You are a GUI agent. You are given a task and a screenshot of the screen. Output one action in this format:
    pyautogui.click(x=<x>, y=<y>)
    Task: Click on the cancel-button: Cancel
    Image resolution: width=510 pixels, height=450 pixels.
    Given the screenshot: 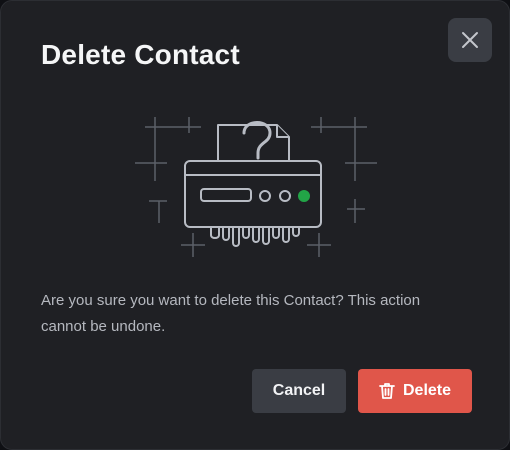 What is the action you would take?
    pyautogui.click(x=299, y=391)
    